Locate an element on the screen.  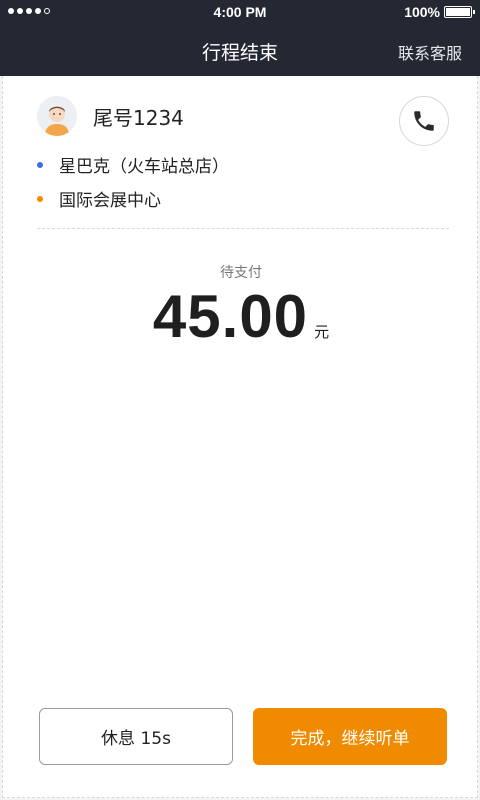
fare-amount-row: 45.00 元 is located at coordinates (241, 316).